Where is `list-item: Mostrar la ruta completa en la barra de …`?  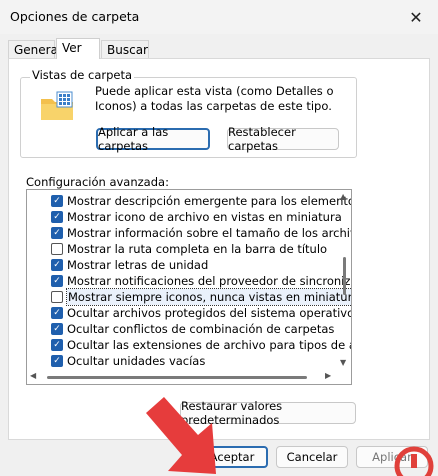 list-item: Mostrar la ruta completa en la barra de … is located at coordinates (187, 249).